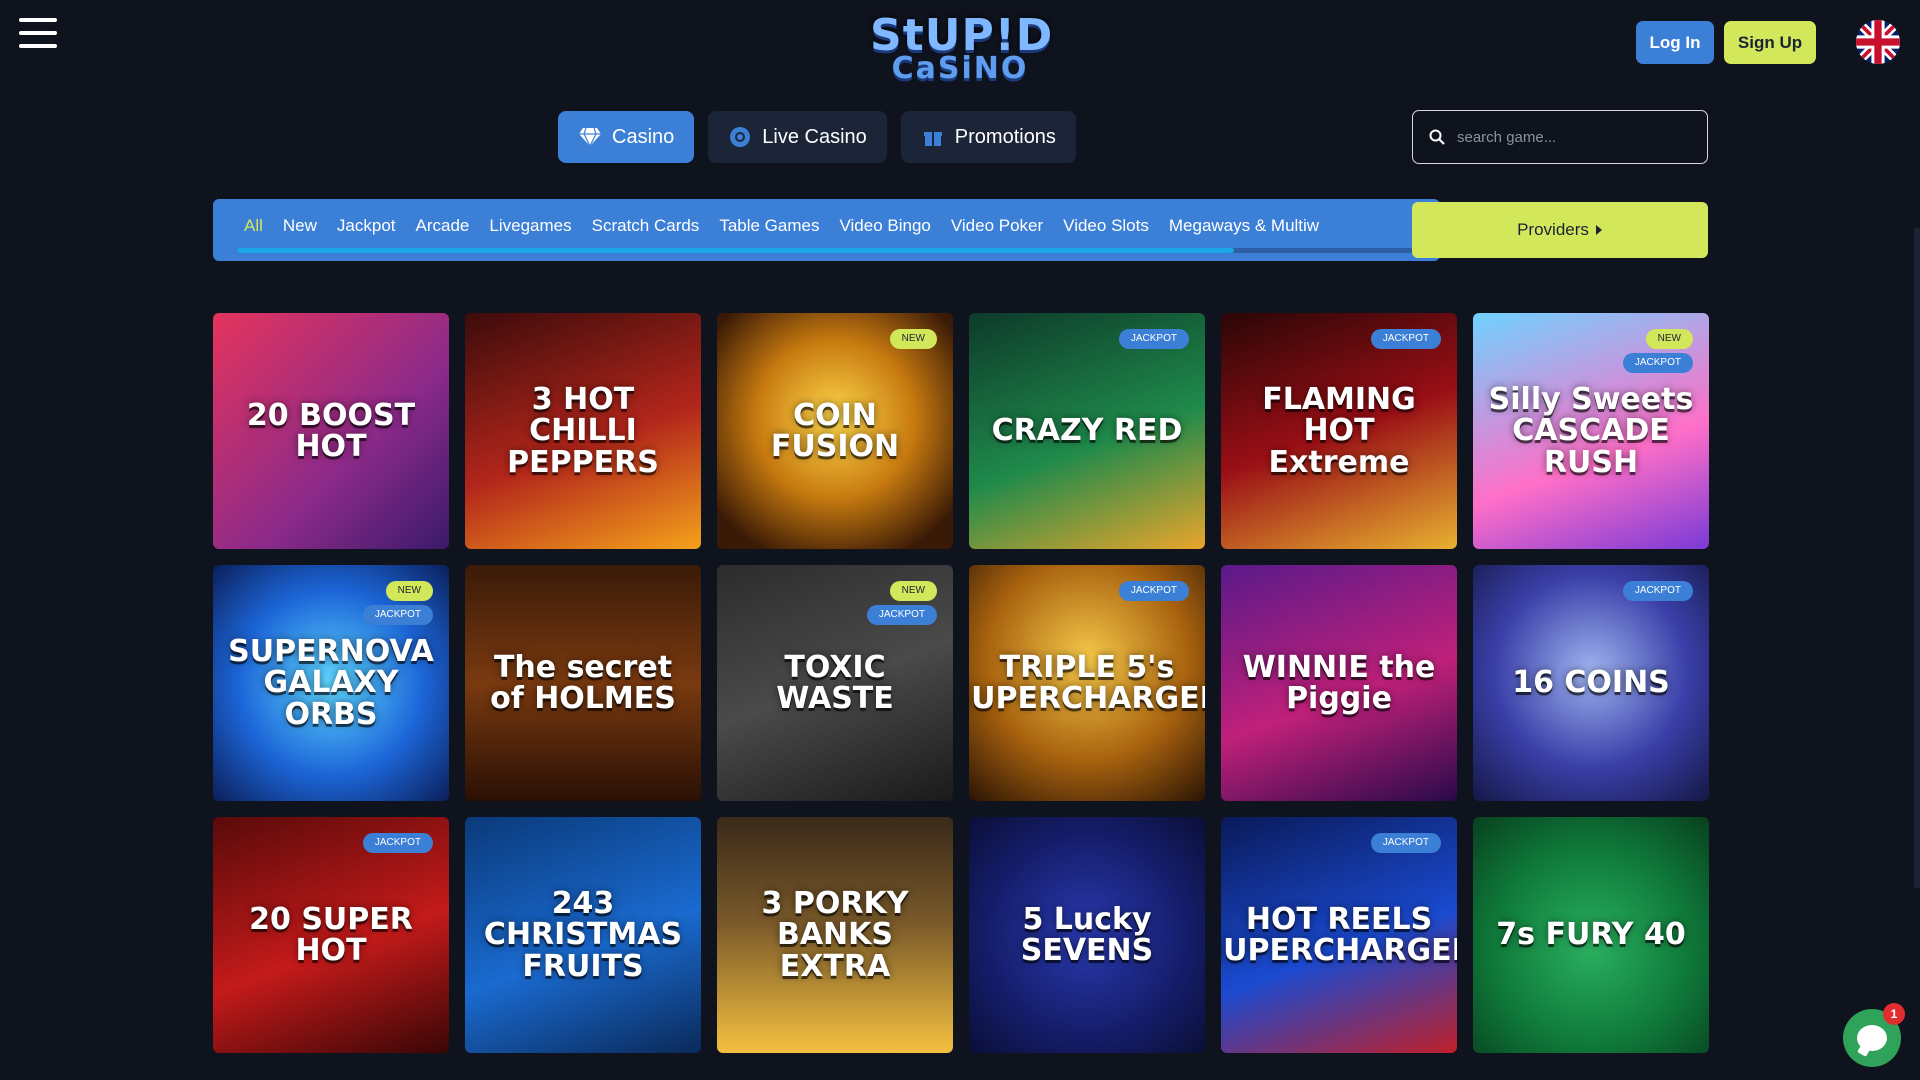 The image size is (1920, 1080). Describe the element at coordinates (1005, 136) in the screenshot. I see `tab-promotions-label: Promotions` at that location.